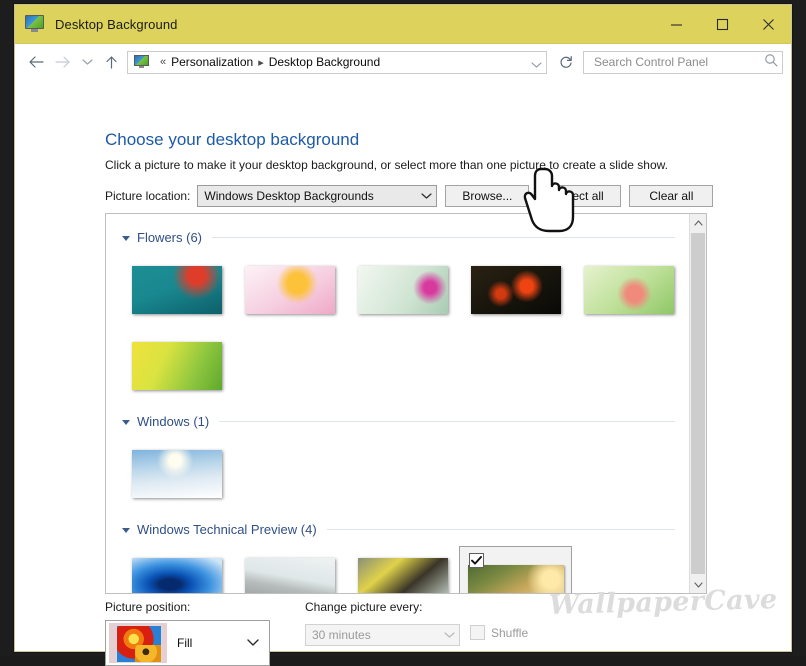  I want to click on page-title: Choose your desktop background, so click(232, 140).